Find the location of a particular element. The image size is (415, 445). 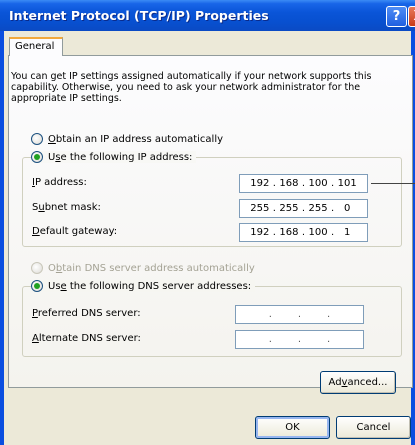

obtain-dns-auto-radio: Obtain DNS server address automatically is located at coordinates (143, 268).